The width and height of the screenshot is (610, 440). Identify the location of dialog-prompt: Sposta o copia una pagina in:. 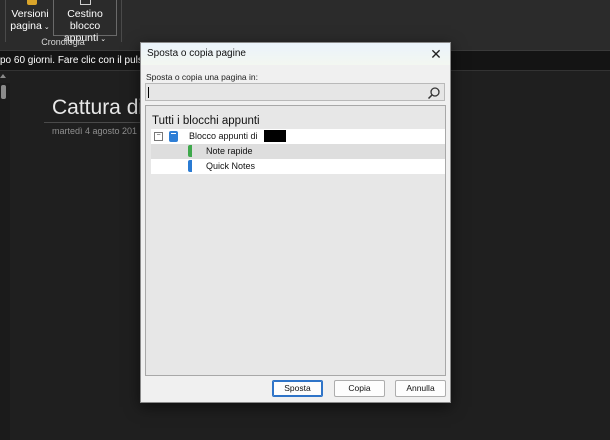
(202, 77).